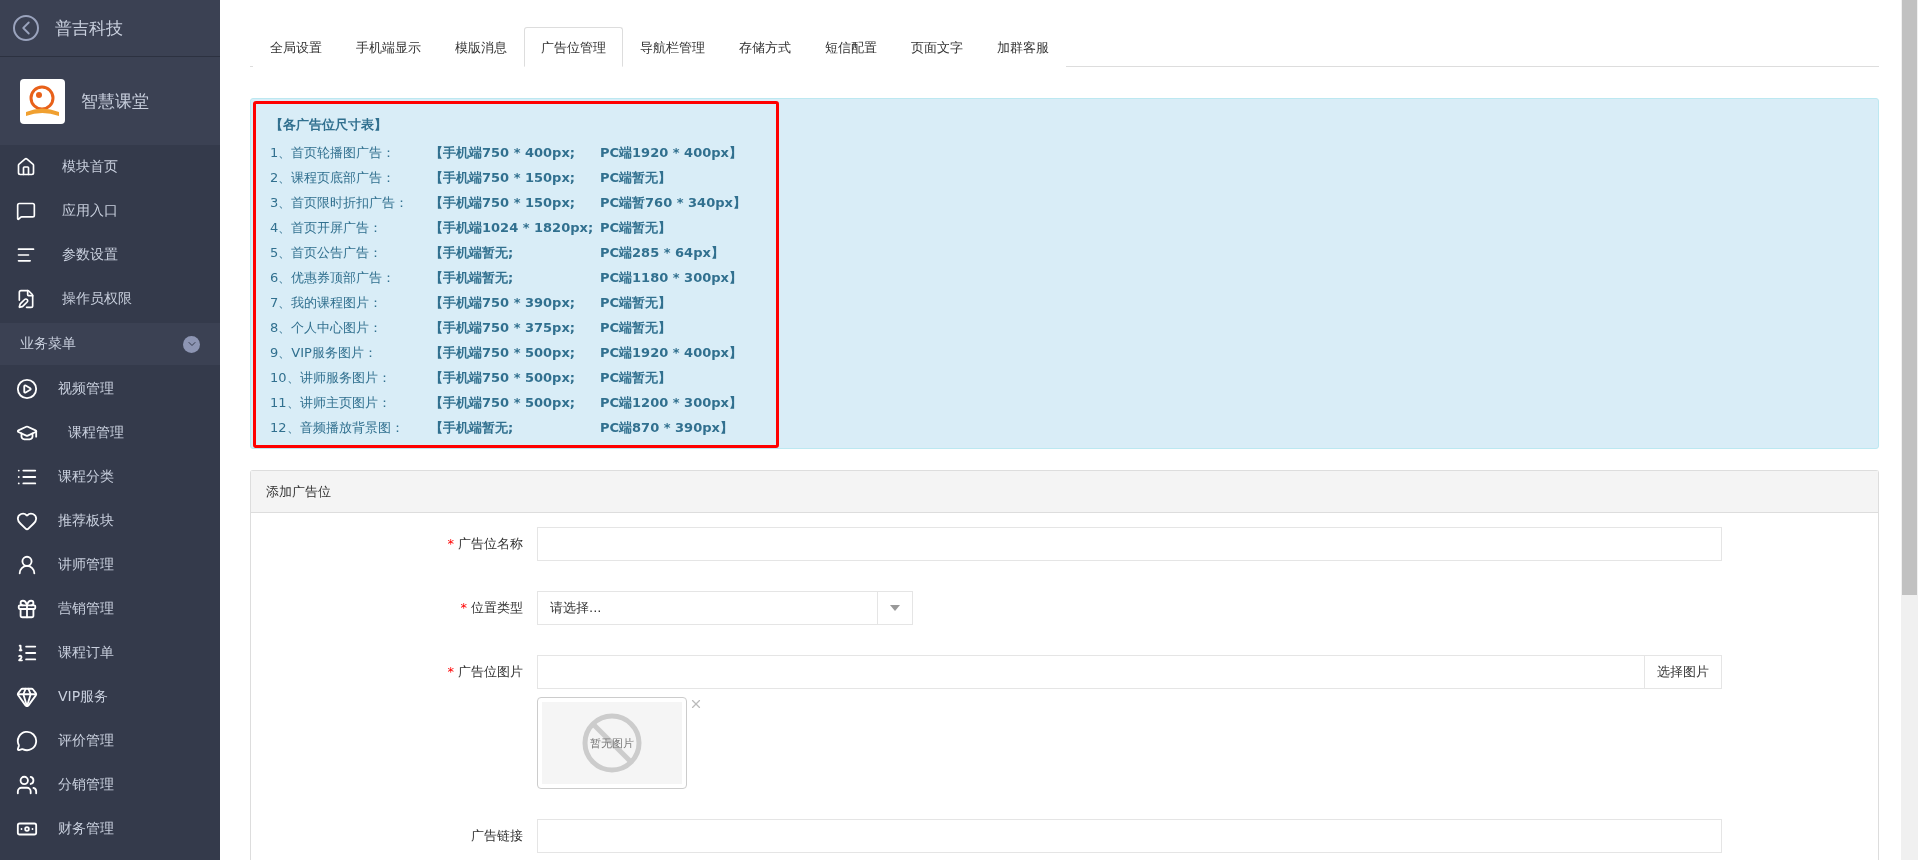 The width and height of the screenshot is (1918, 860). Describe the element at coordinates (110, 697) in the screenshot. I see `sidebar-item: VIP服务` at that location.